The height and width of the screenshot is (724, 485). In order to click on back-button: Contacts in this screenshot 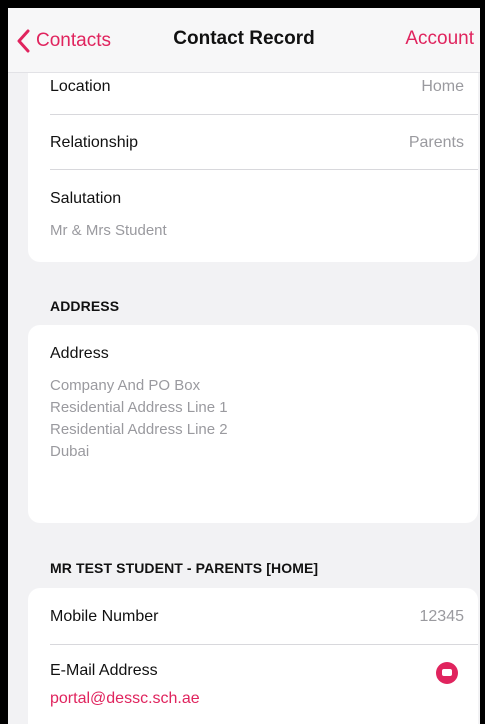, I will do `click(63, 41)`.